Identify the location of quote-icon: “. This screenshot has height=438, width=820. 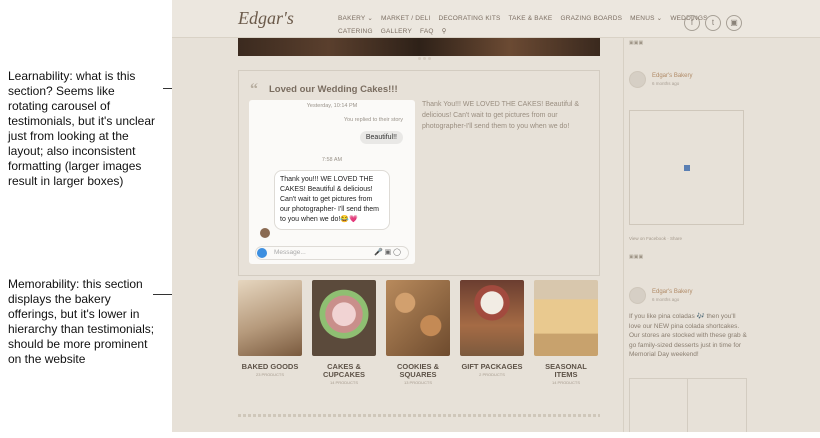
(254, 89).